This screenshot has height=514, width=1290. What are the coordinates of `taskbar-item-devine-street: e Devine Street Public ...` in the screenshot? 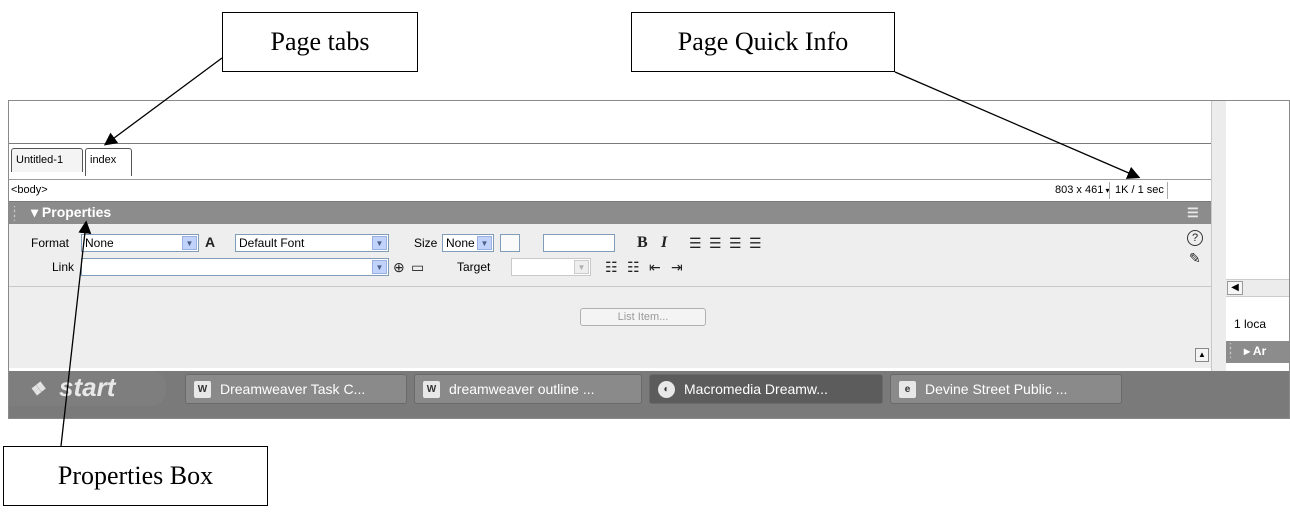 It's located at (1006, 389).